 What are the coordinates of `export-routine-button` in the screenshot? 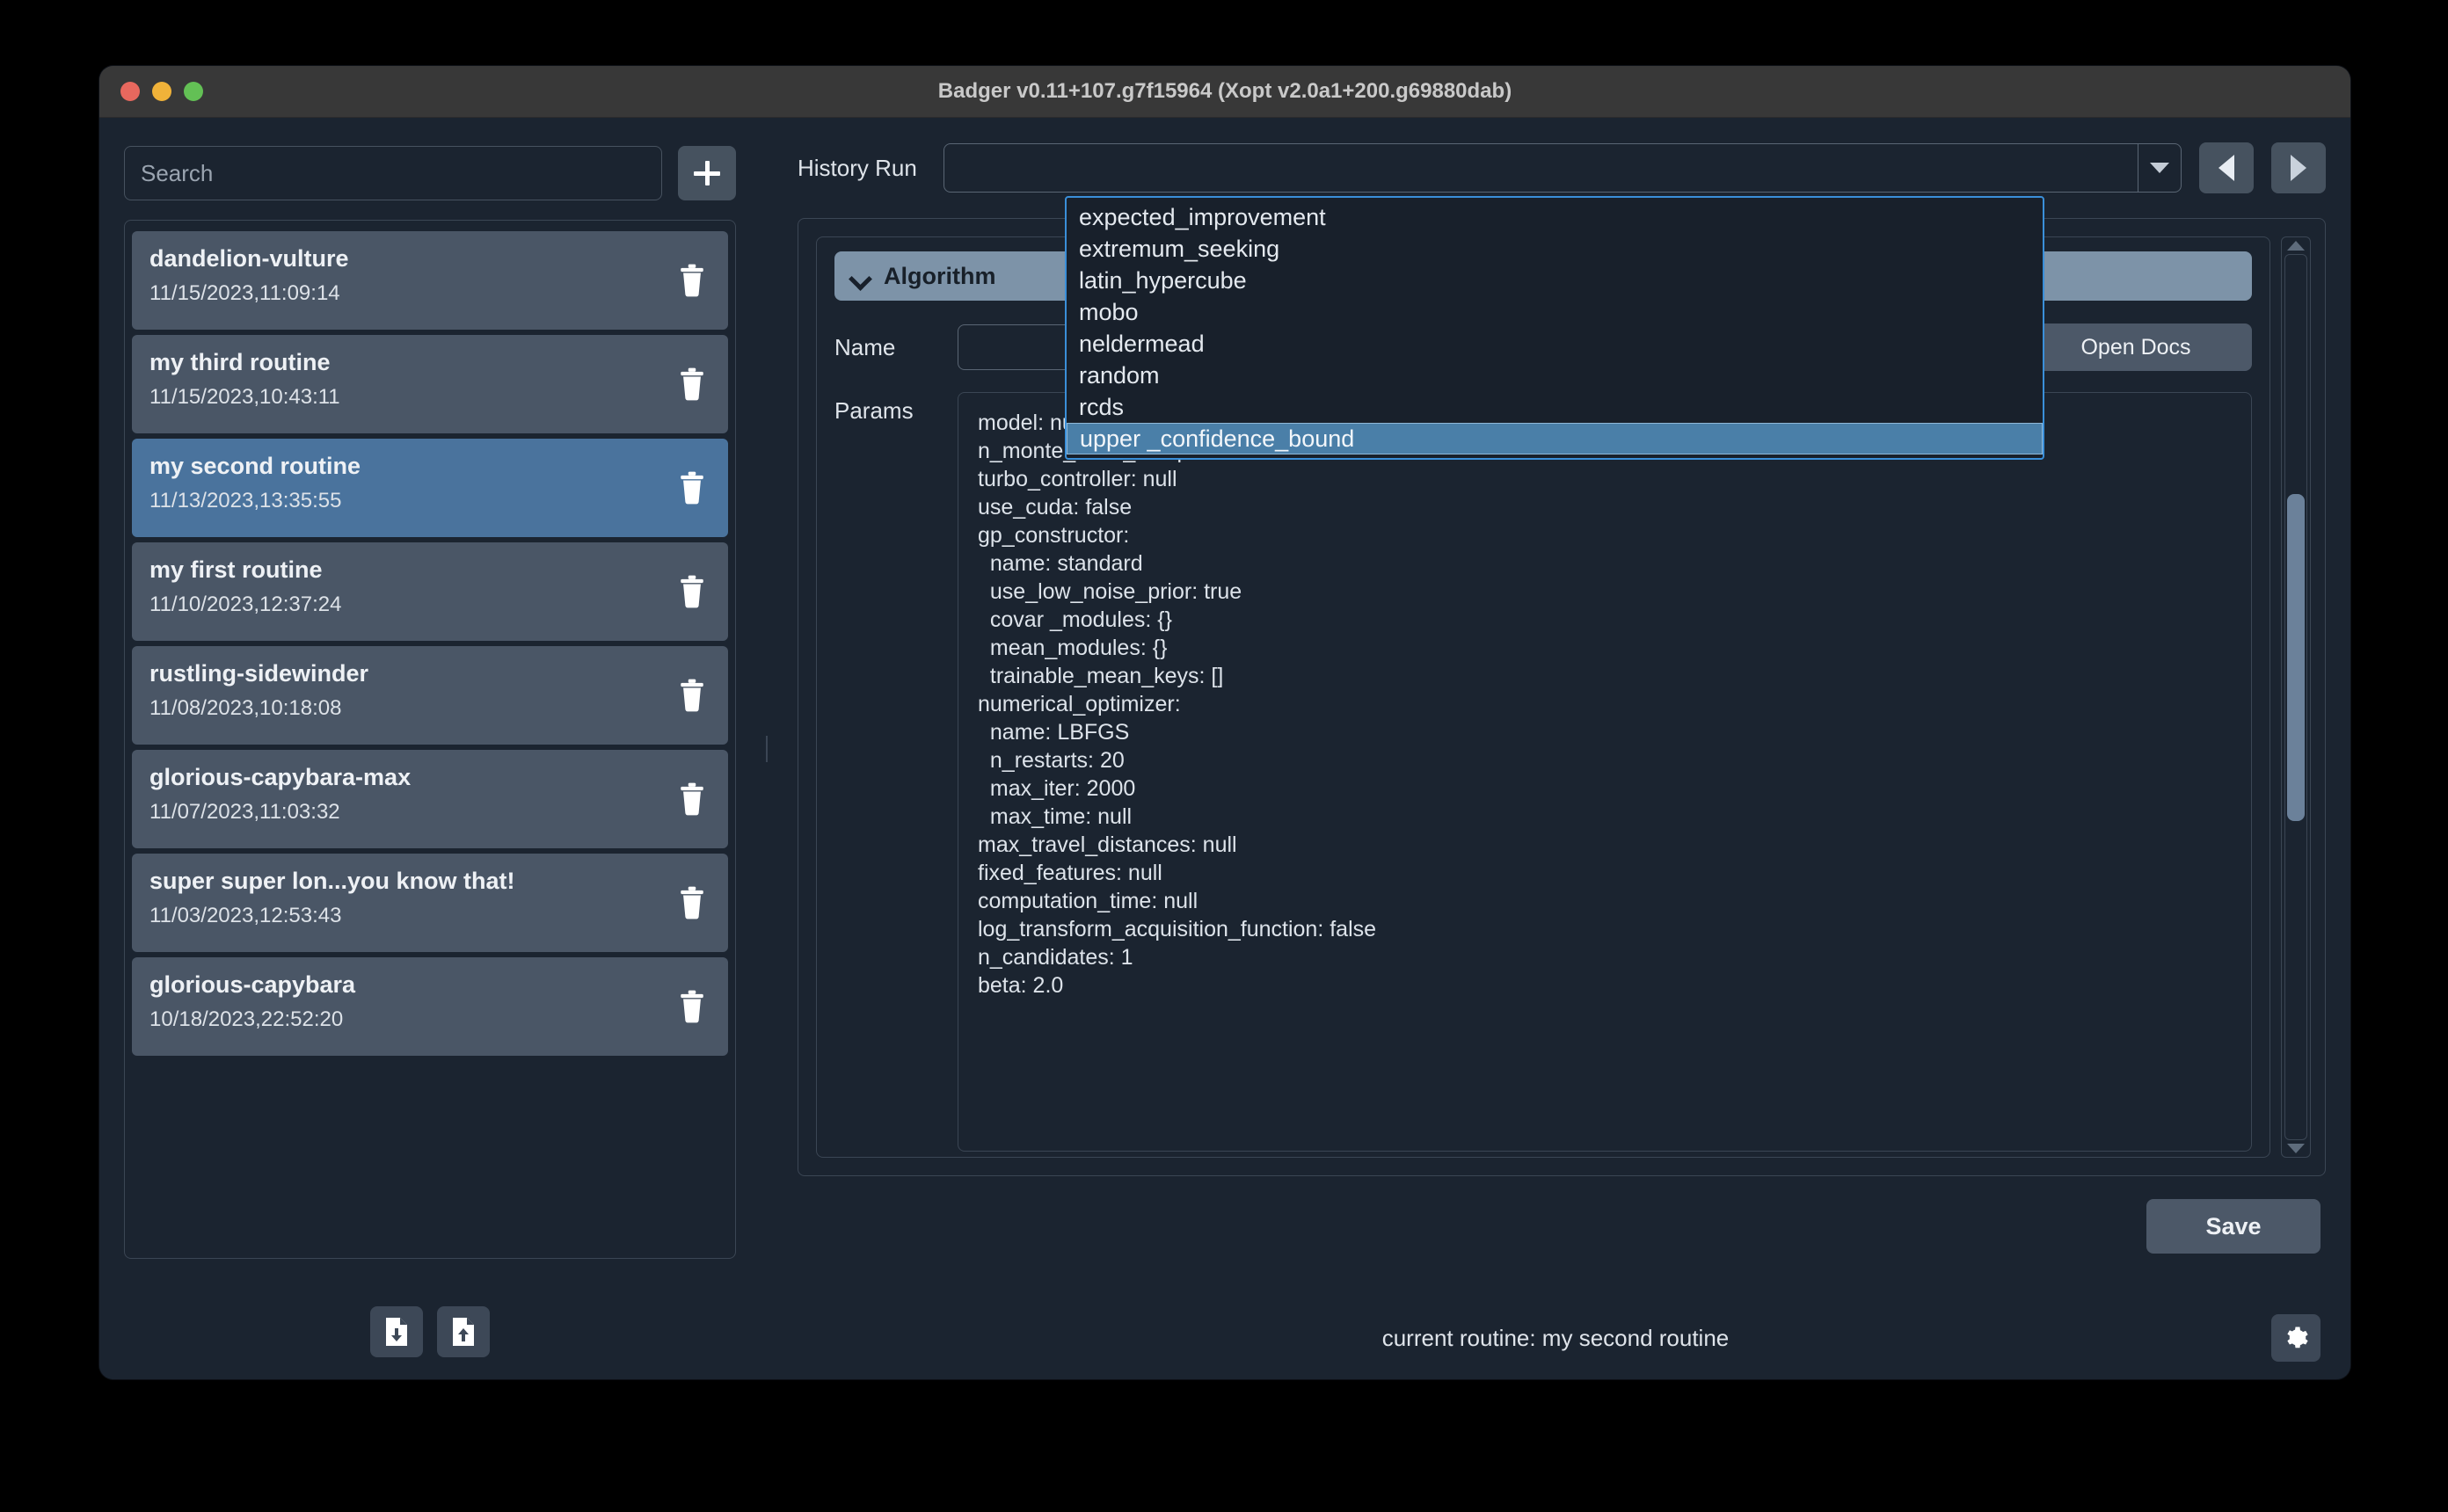 It's located at (463, 1331).